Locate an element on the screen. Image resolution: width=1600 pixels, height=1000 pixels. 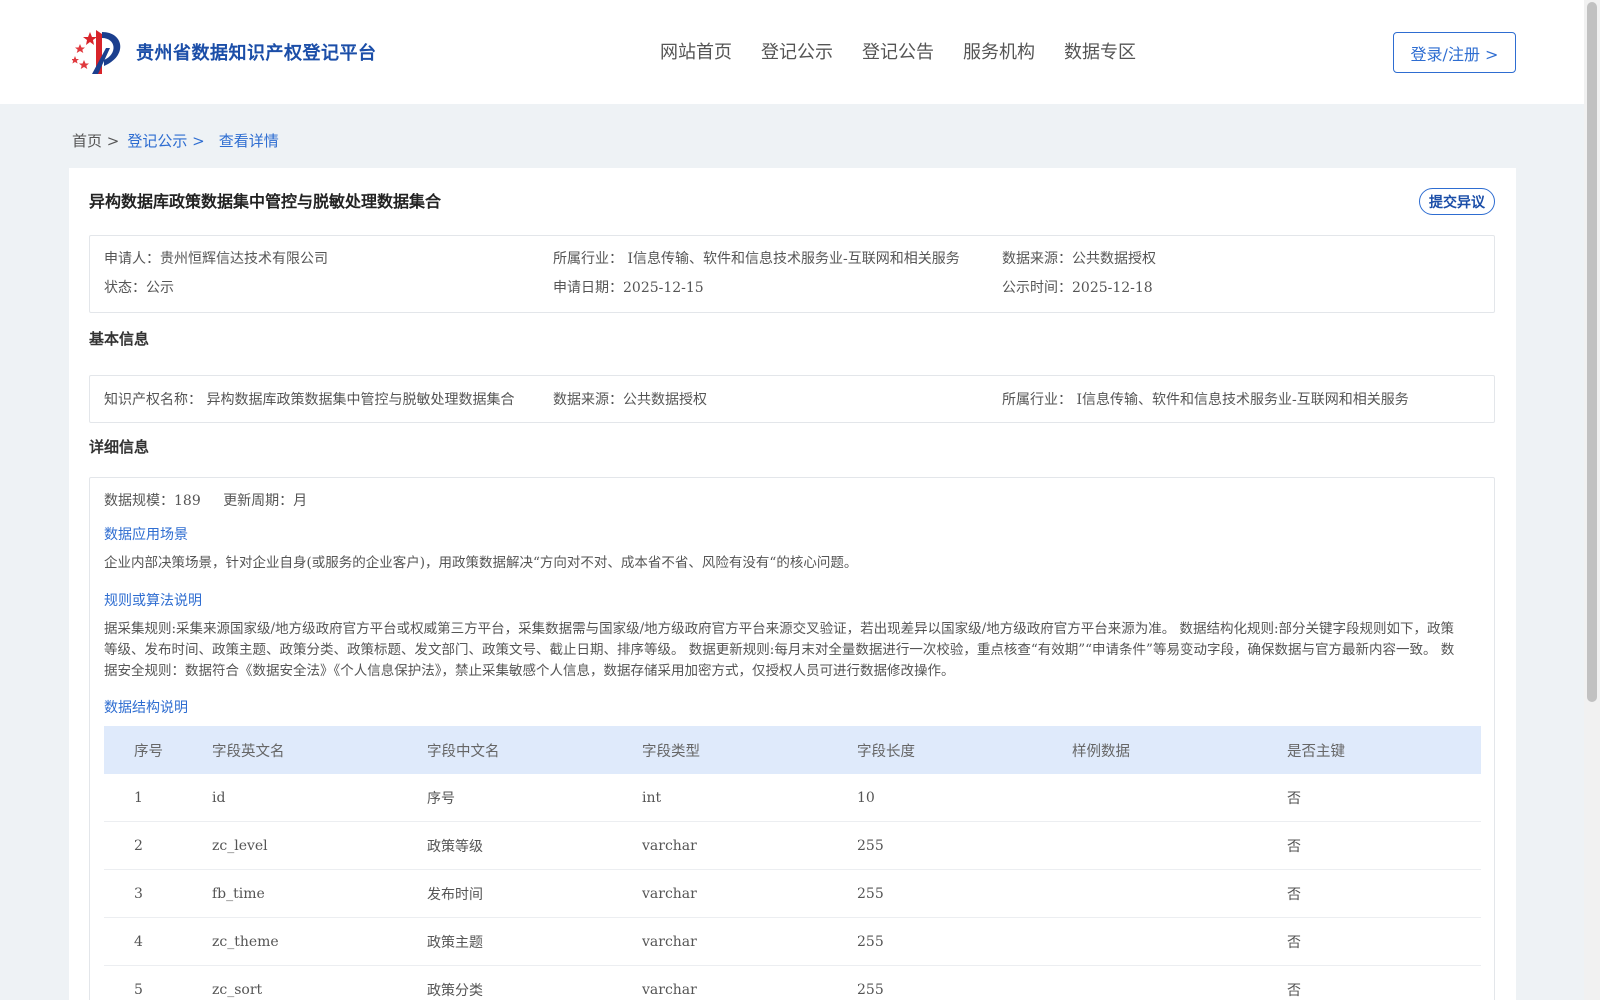
cell-field-en: zc_sort is located at coordinates (237, 989).